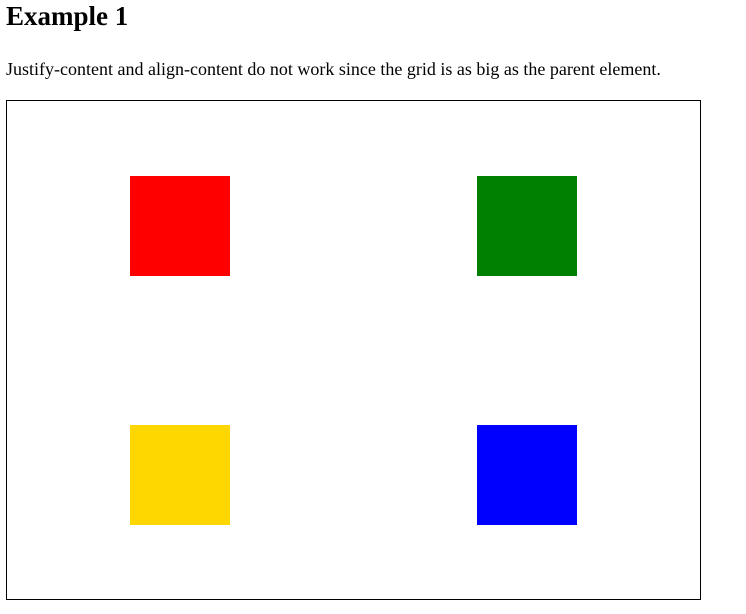 The image size is (746, 614). I want to click on page-title: Example 1, so click(67, 16).